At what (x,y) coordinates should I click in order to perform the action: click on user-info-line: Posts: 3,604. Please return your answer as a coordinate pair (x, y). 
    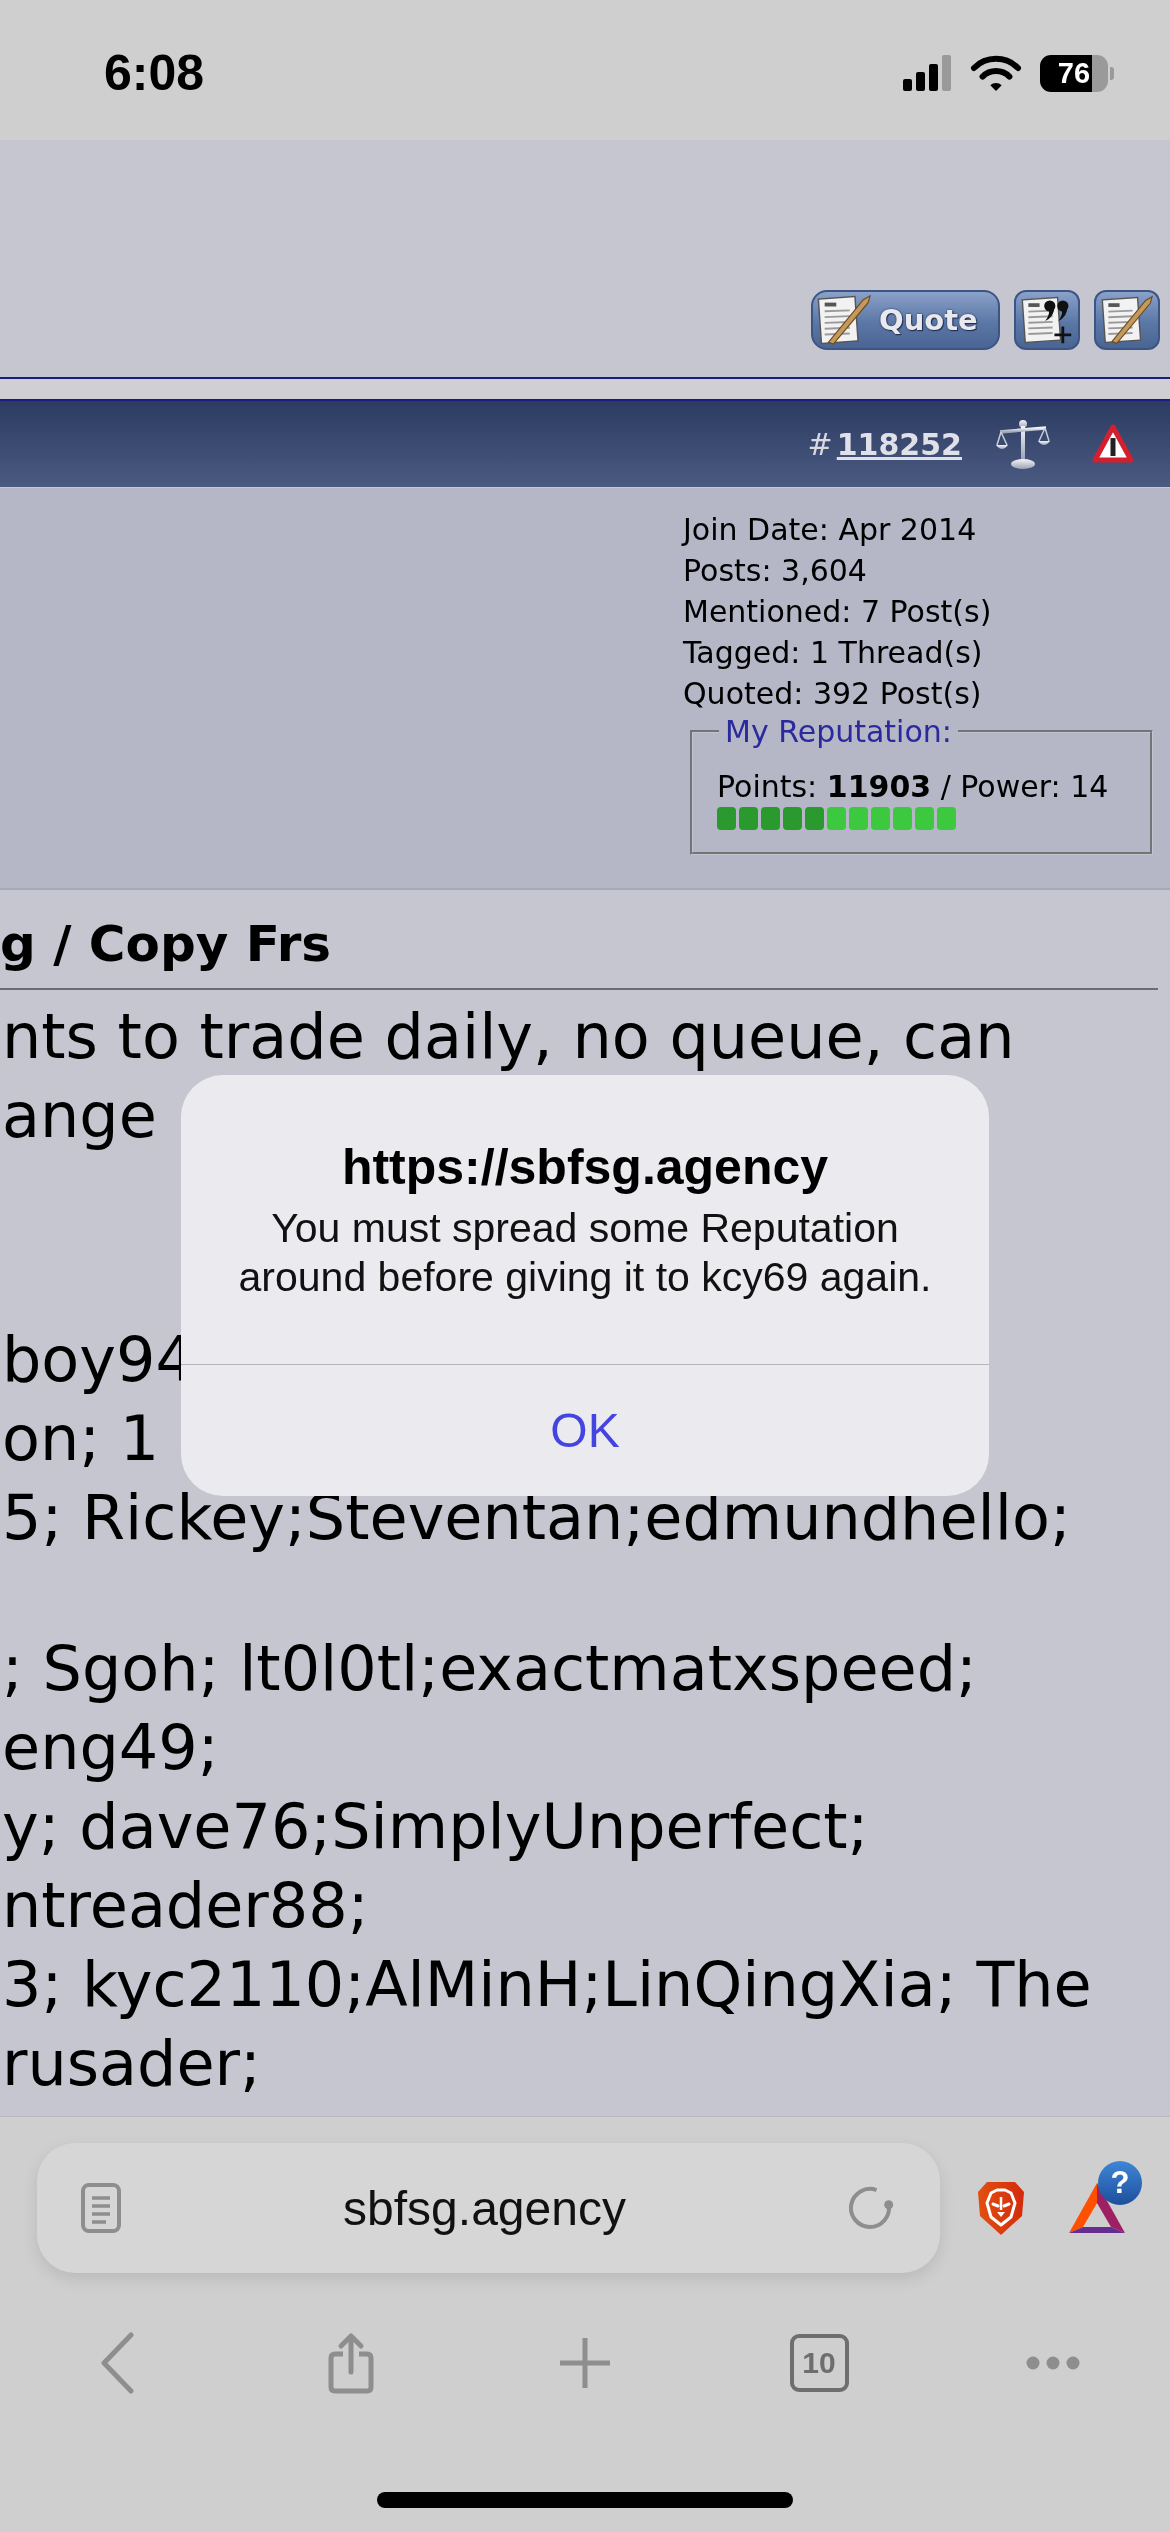
    Looking at the image, I should click on (775, 571).